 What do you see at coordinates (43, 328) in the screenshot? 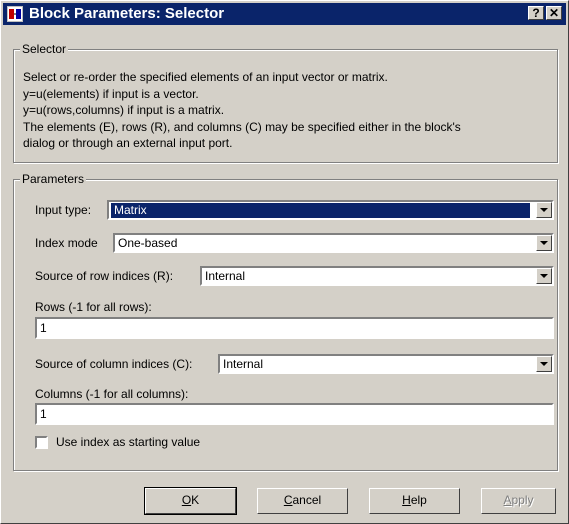
I see `rows-value: 1` at bounding box center [43, 328].